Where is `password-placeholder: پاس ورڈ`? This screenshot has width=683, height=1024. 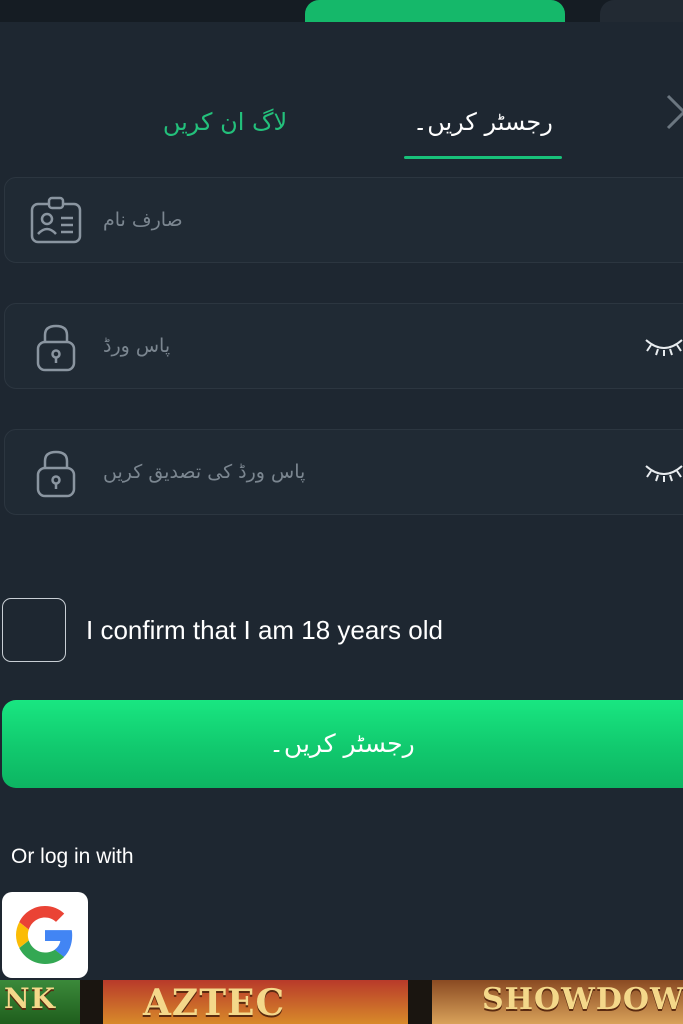
password-placeholder: پاس ورڈ is located at coordinates (137, 346).